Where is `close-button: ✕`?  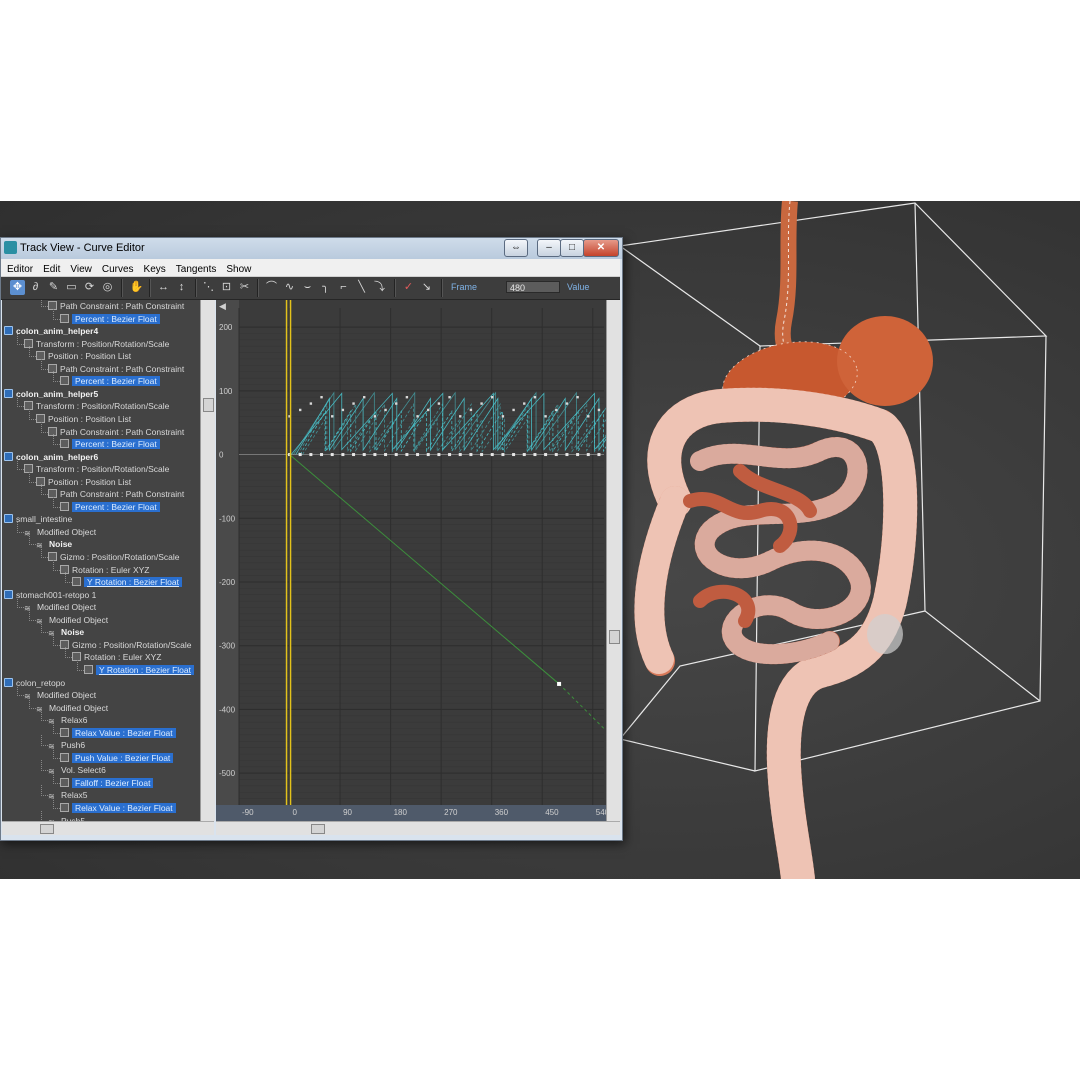
close-button: ✕ is located at coordinates (601, 248).